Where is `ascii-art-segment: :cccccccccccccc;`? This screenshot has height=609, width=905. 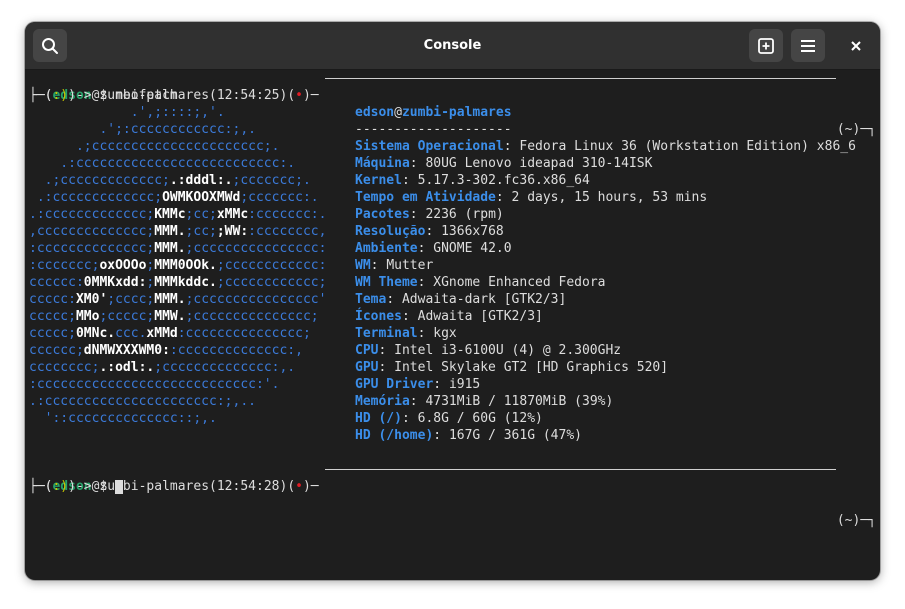
ascii-art-segment: :cccccccccccccc; is located at coordinates (92, 248).